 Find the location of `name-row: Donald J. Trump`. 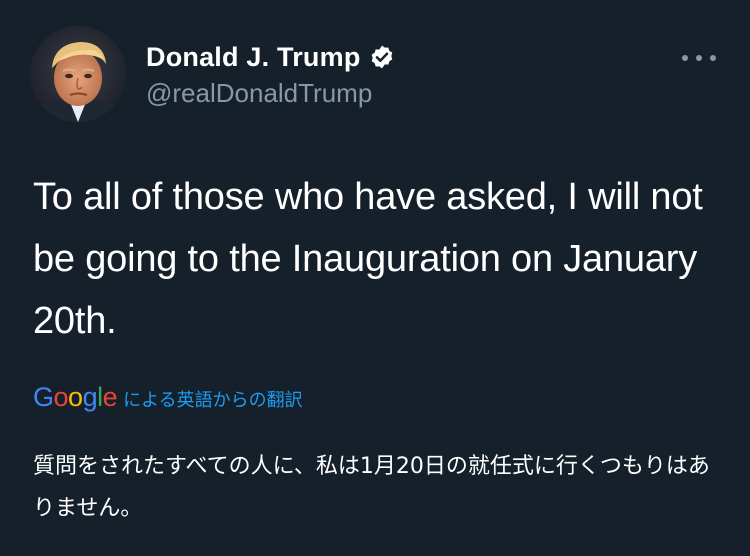

name-row: Donald J. Trump is located at coordinates (270, 57).